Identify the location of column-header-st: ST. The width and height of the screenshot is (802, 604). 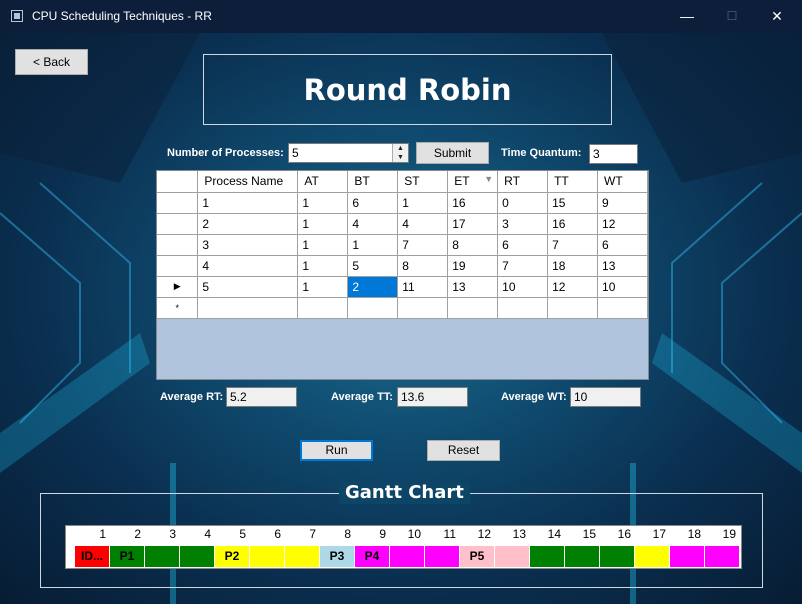
(423, 182).